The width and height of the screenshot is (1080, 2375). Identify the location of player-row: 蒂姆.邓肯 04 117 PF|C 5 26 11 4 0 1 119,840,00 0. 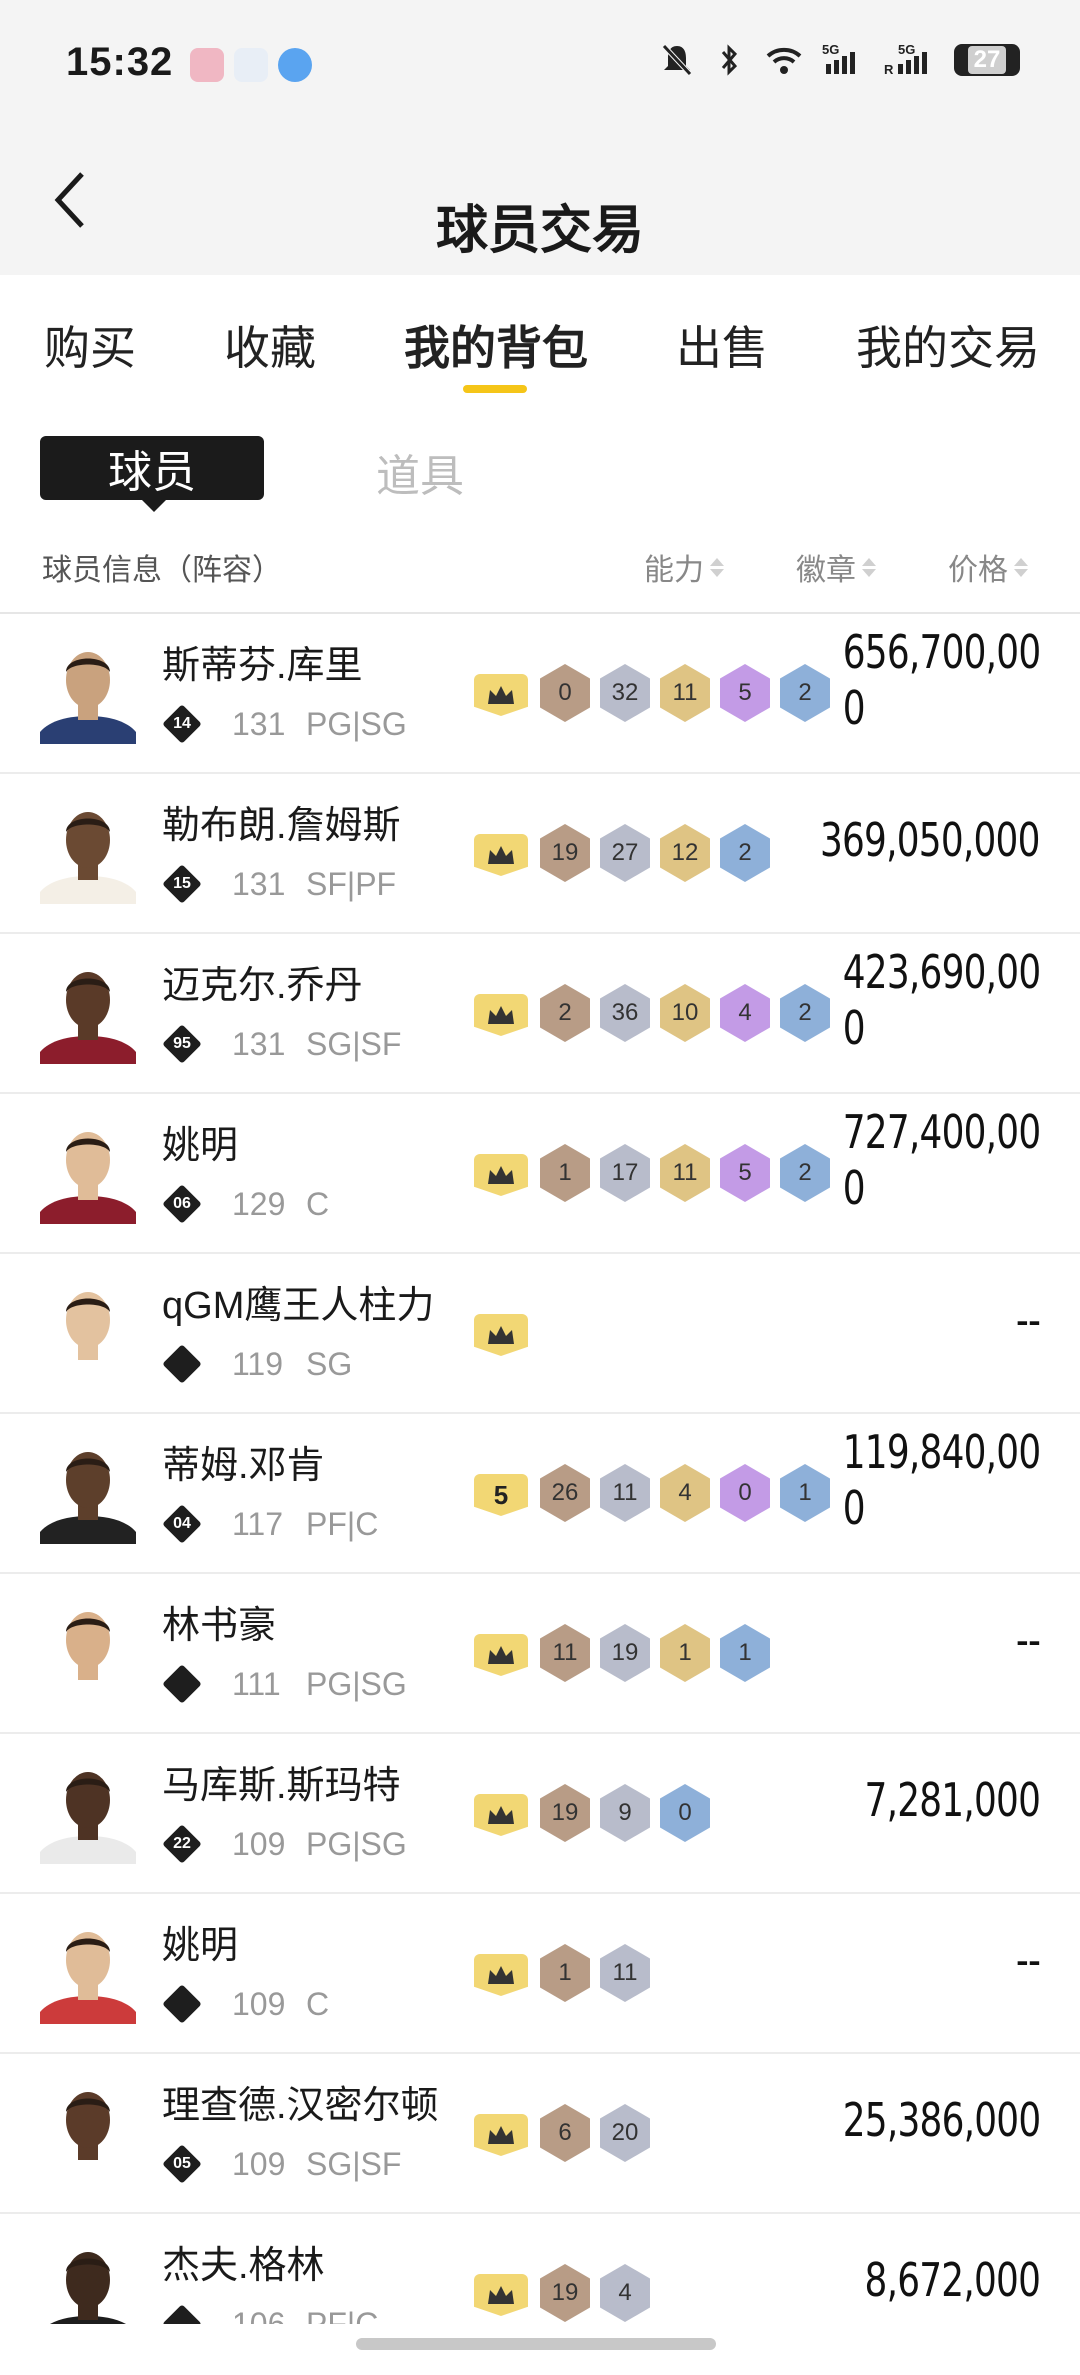
(540, 1494).